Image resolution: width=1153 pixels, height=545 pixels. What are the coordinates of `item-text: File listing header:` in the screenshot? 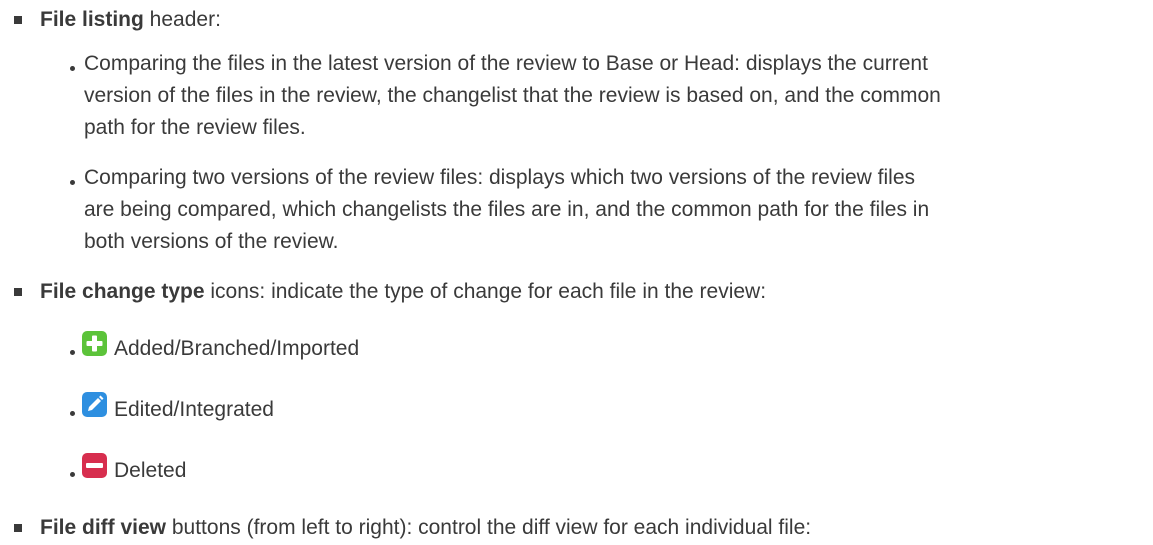 It's located at (130, 20).